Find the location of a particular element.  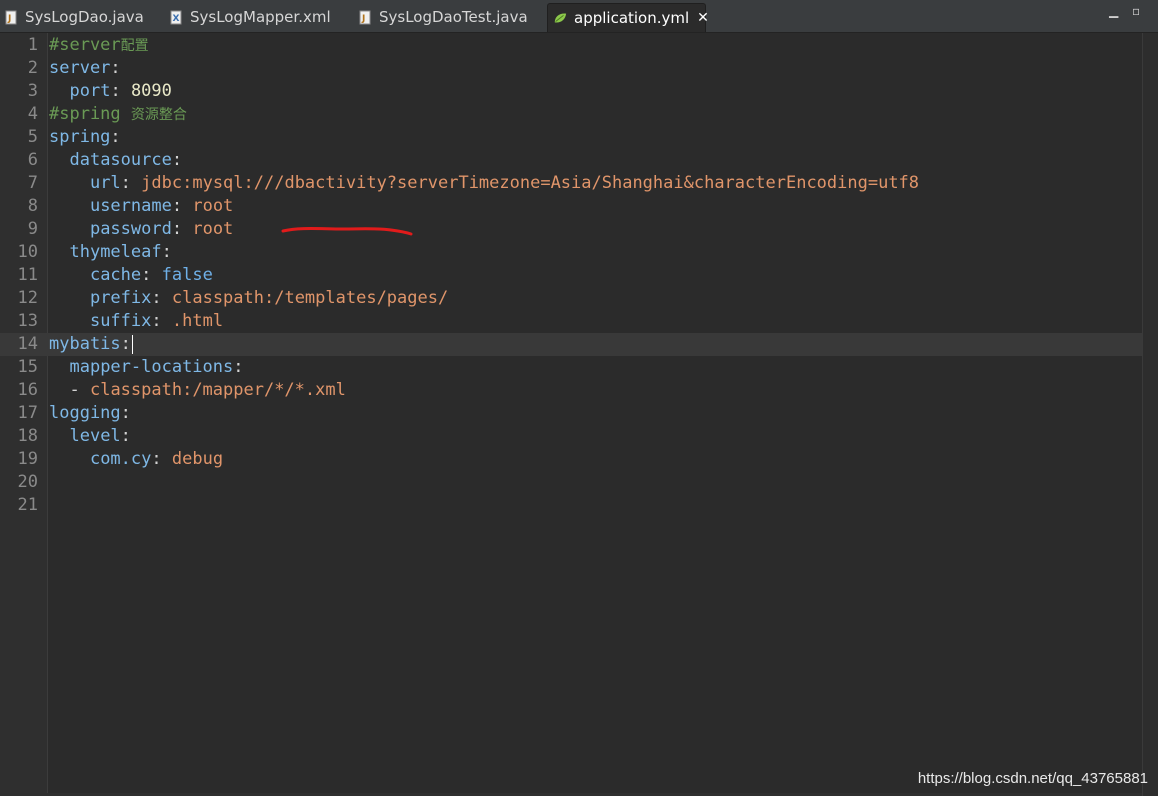

yaml-key: suffix is located at coordinates (120, 321).